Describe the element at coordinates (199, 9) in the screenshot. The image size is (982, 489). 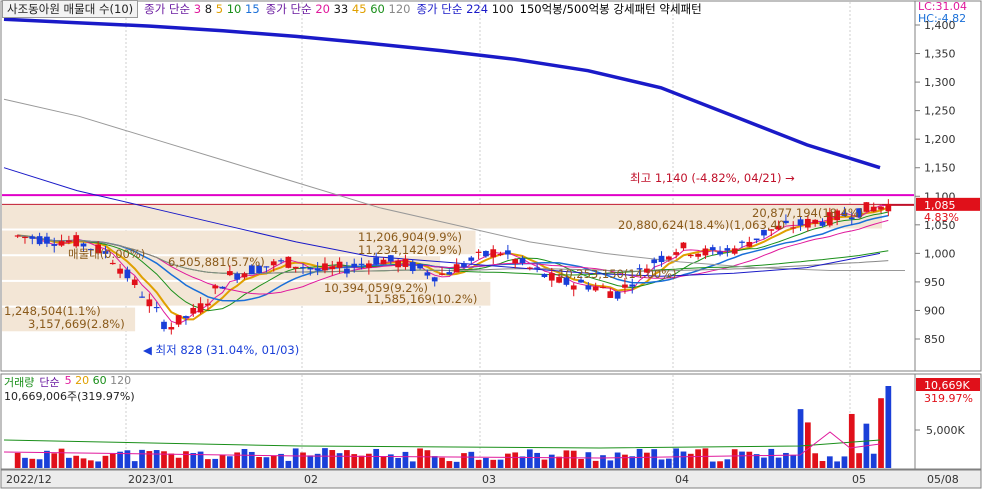
I see `ma-period-3: 3` at that location.